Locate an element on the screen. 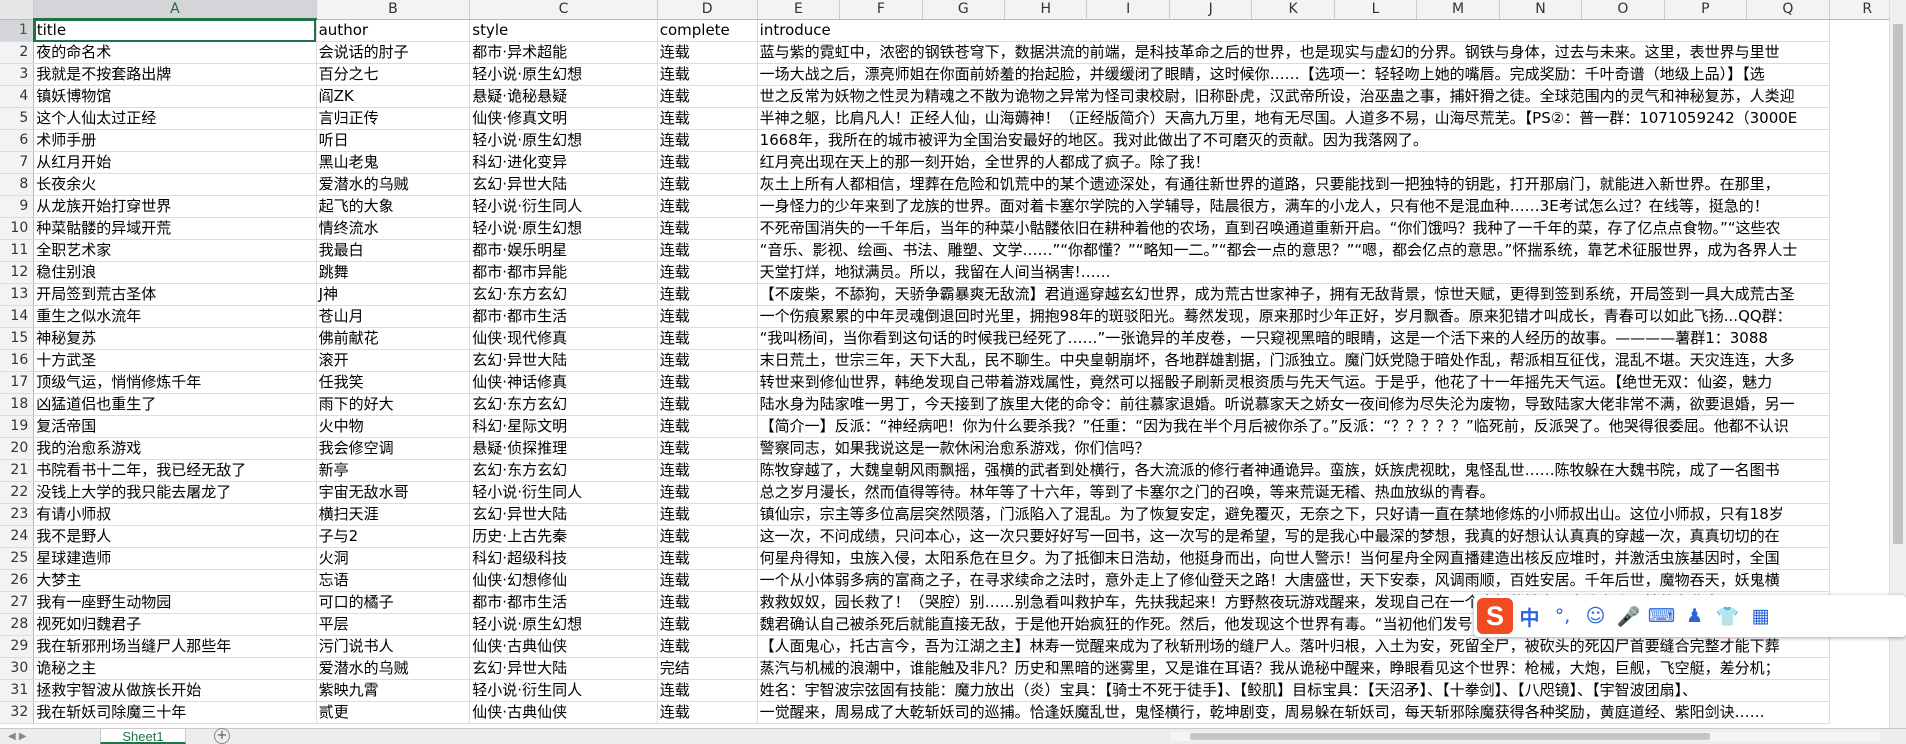 This screenshot has height=744, width=1906. row-header: 29 is located at coordinates (17, 646).